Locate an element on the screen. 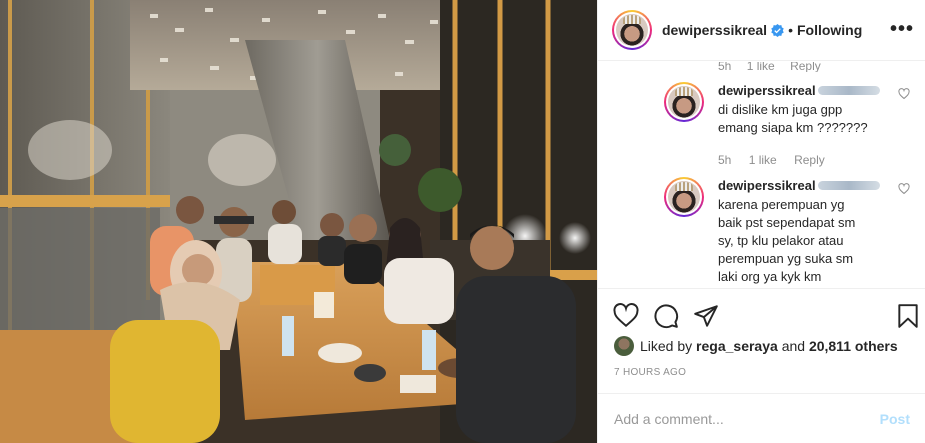 The image size is (925, 443). add-comment-bar: Post is located at coordinates (761, 418).